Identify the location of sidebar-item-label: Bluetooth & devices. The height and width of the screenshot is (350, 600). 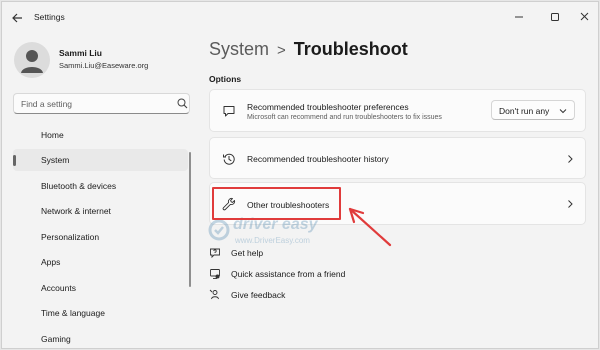
(79, 186).